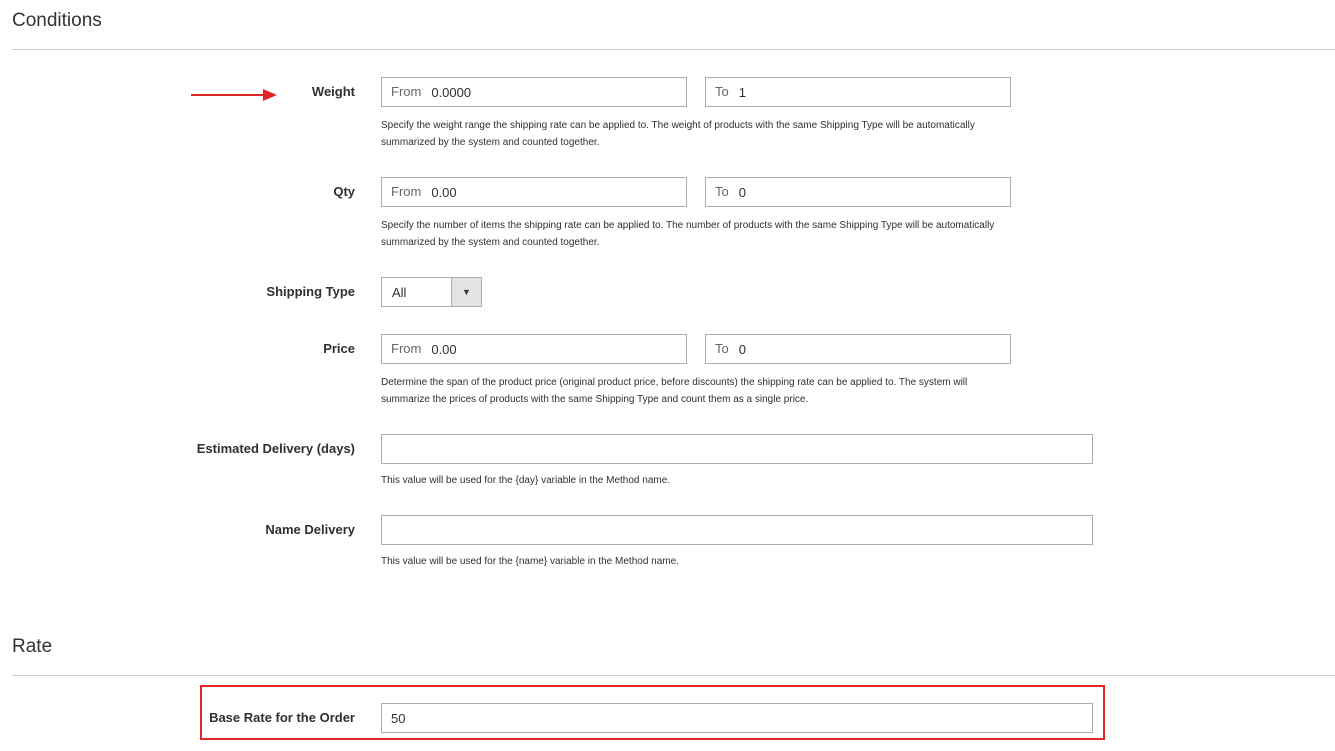 The height and width of the screenshot is (751, 1335). Describe the element at coordinates (722, 348) in the screenshot. I see `price-to-prefix: To` at that location.